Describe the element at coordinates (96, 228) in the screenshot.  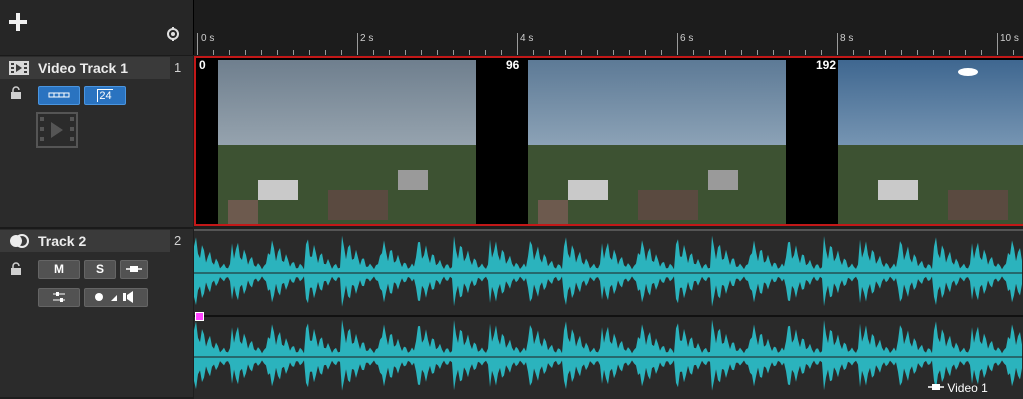
I see `track-separator` at that location.